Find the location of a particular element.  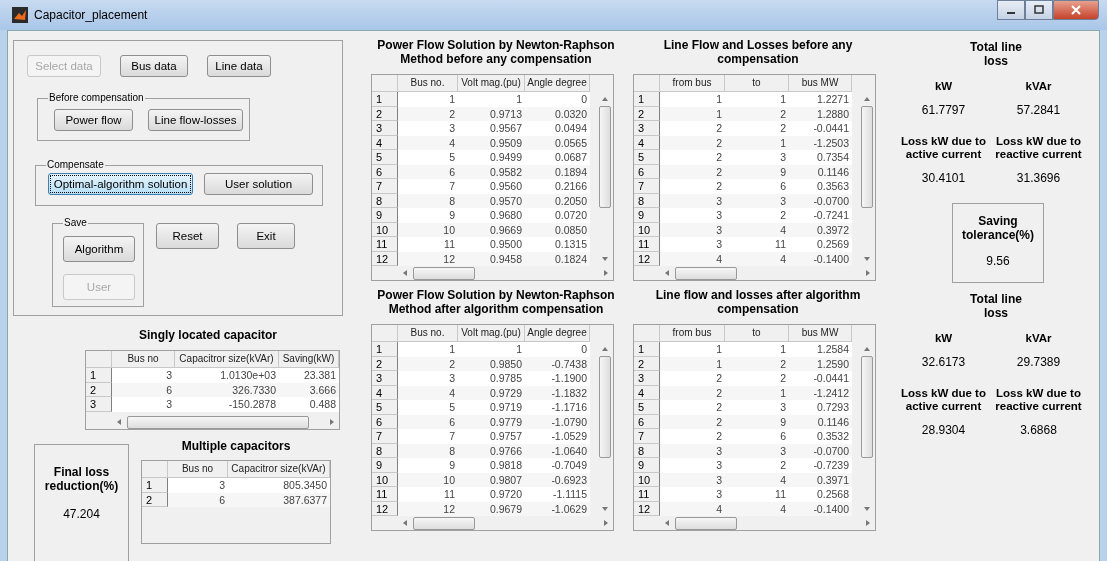

close-icon is located at coordinates (1076, 10).